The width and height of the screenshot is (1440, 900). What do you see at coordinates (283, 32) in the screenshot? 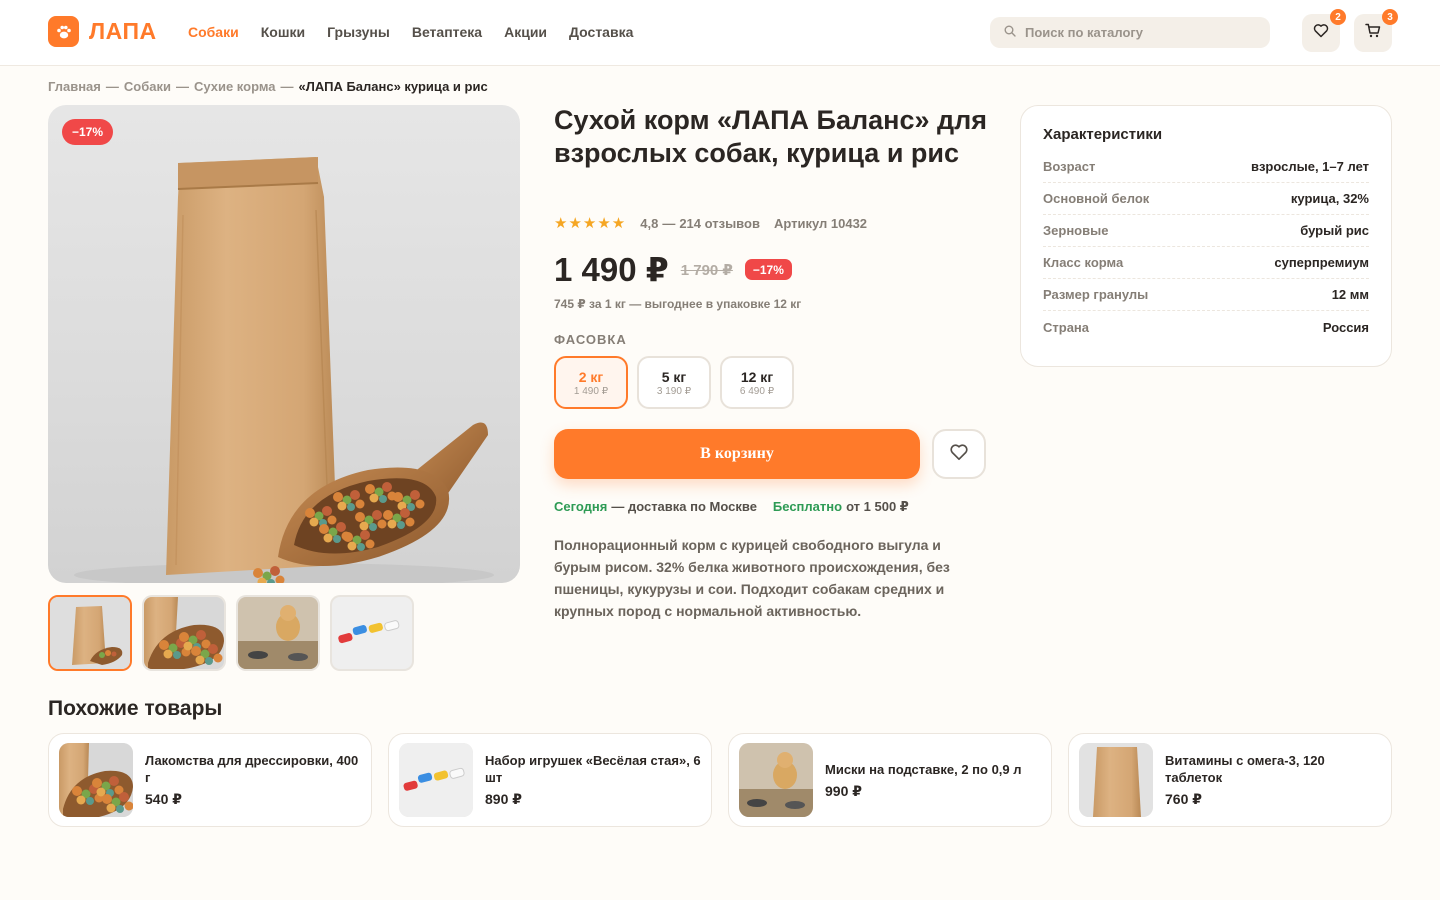
I see `nav-item-cats: Кошки` at bounding box center [283, 32].